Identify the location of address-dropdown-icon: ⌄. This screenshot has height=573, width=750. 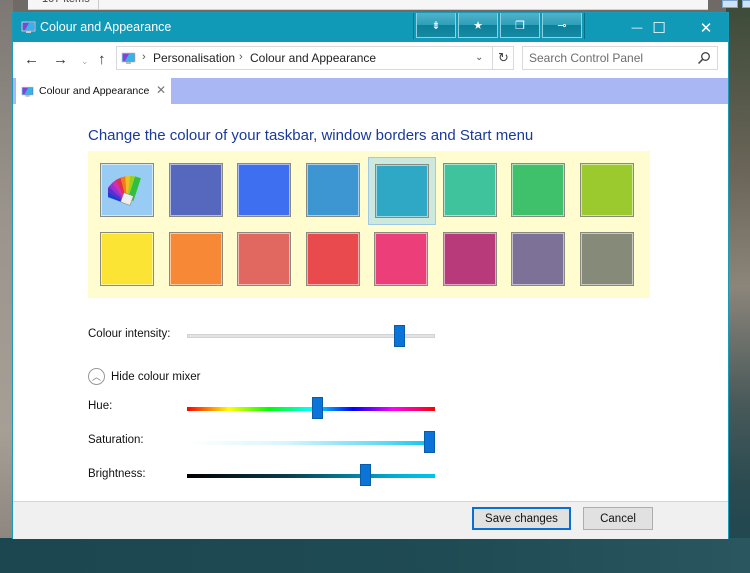
(479, 57).